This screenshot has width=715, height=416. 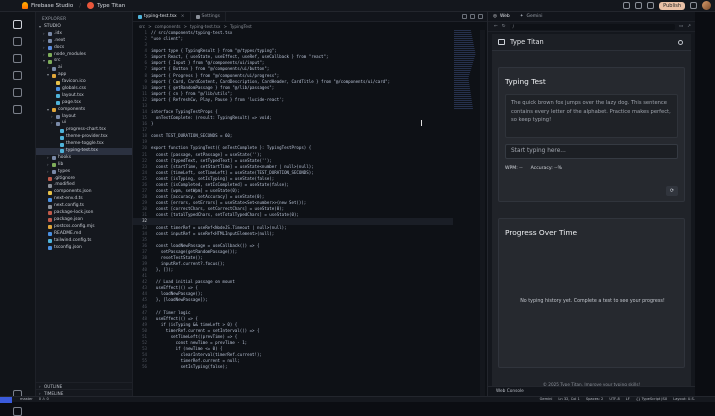 I want to click on tsx-file-icon, so click(x=140, y=16).